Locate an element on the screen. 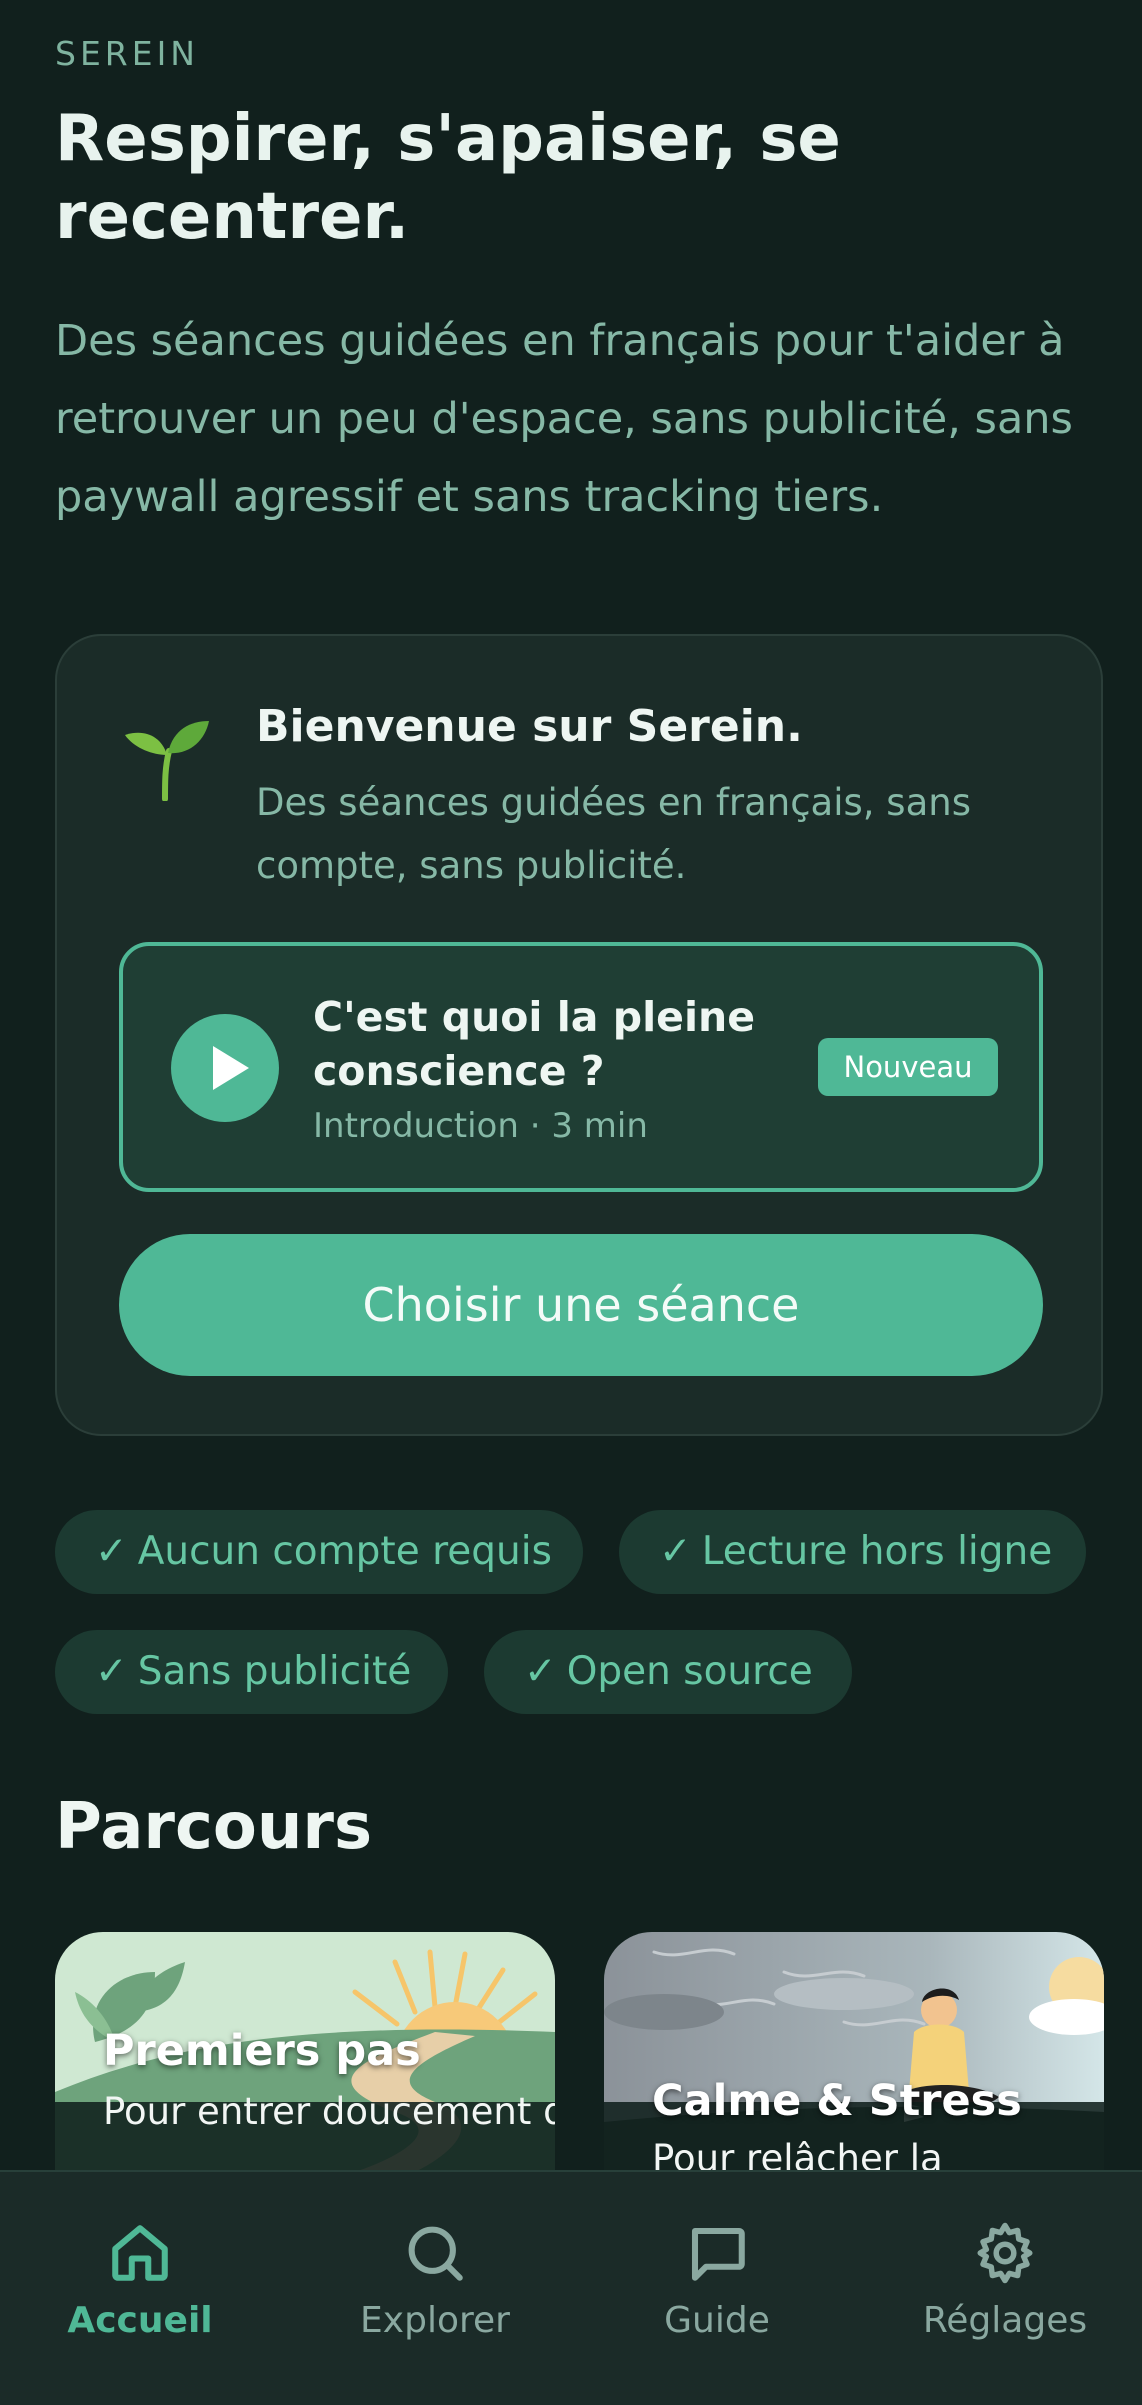 The height and width of the screenshot is (2405, 1142). page-headline: Respirer, s'apaiser, se recentrer. is located at coordinates (448, 178).